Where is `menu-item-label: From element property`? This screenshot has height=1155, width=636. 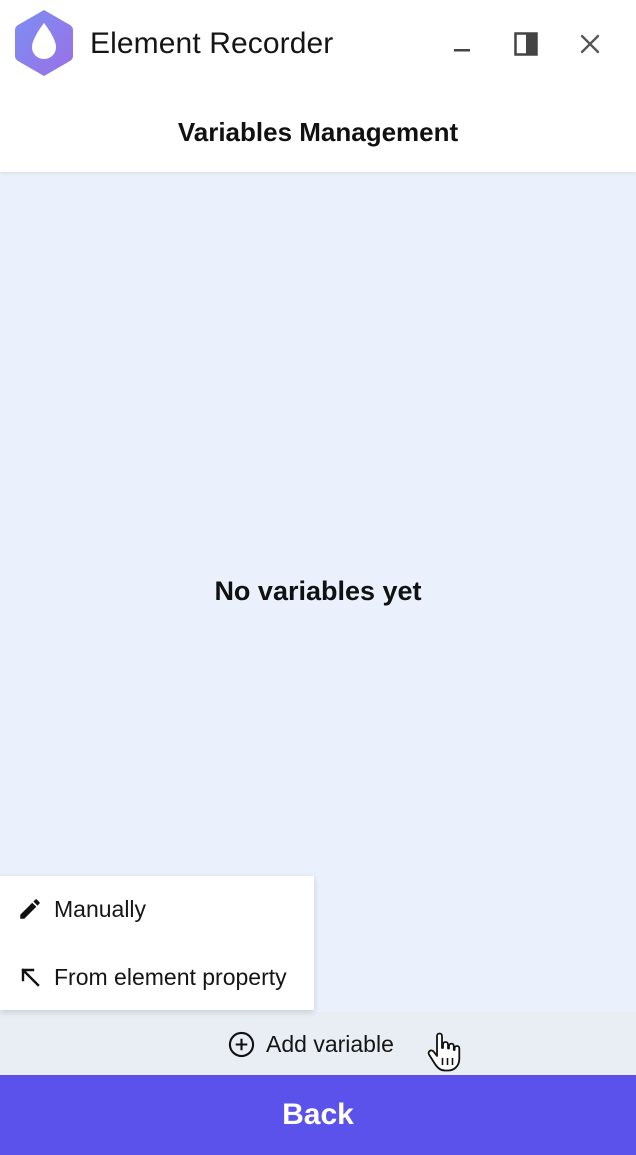 menu-item-label: From element property is located at coordinates (170, 976).